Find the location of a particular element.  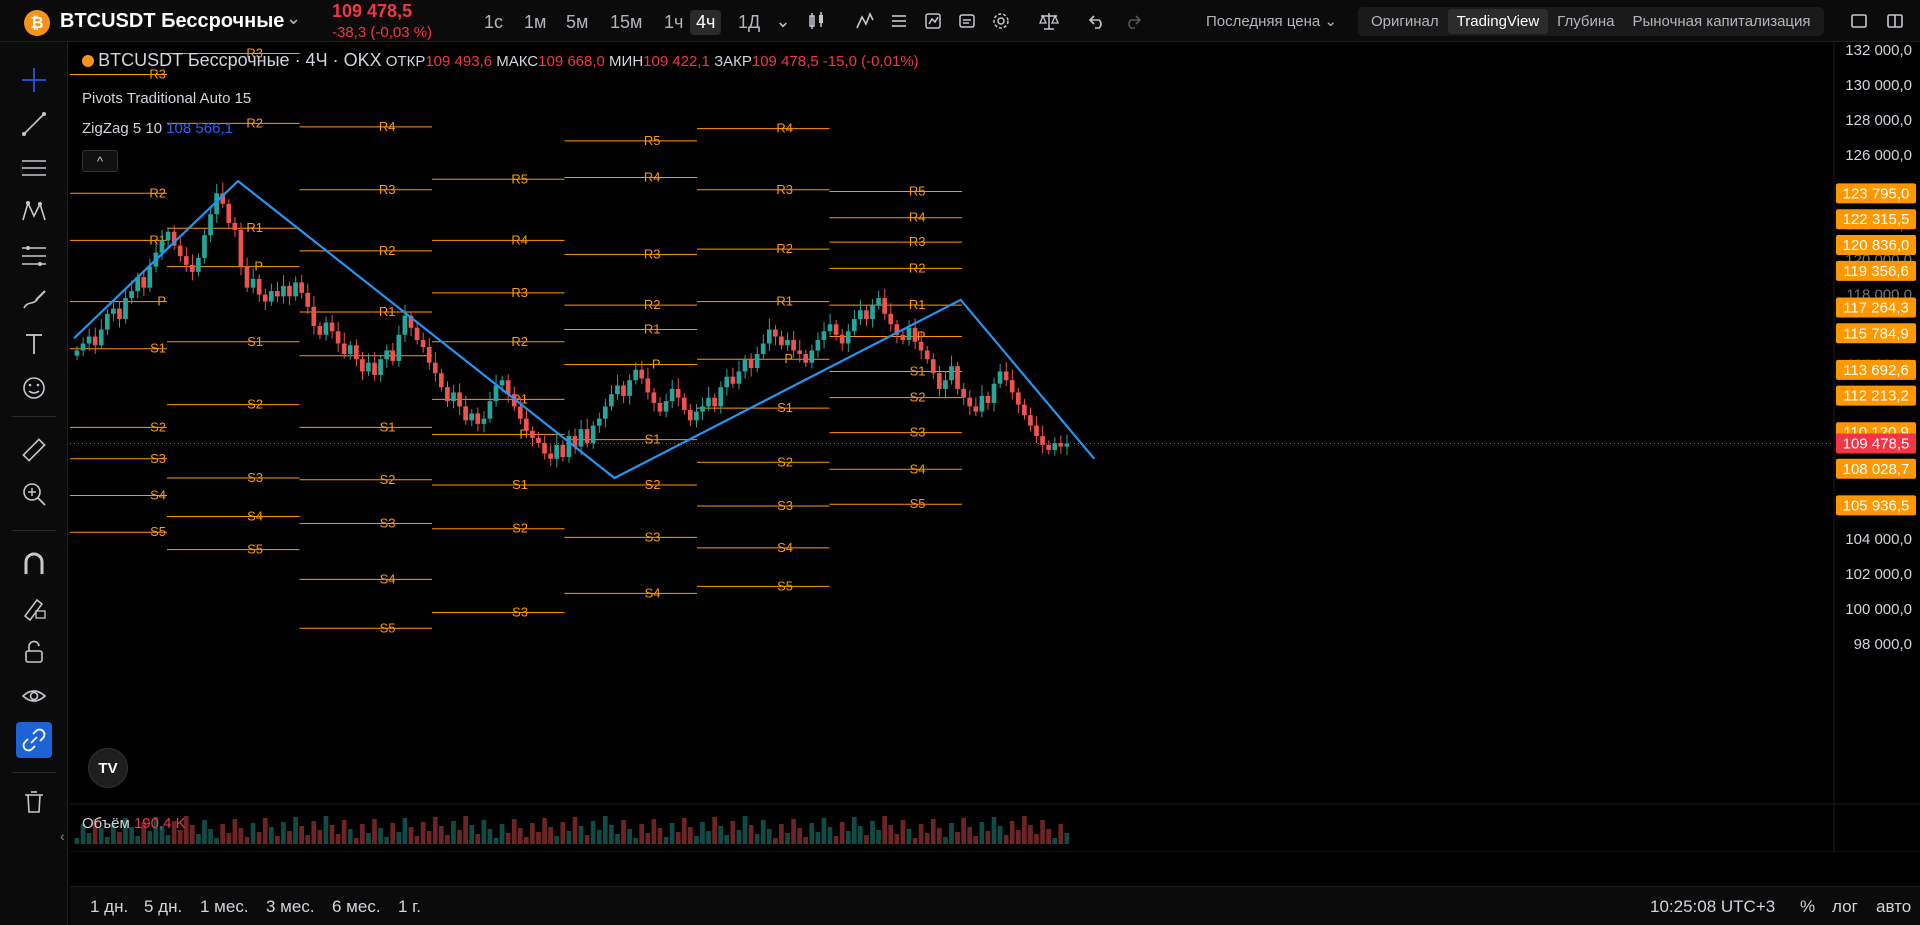

trend-line-icon is located at coordinates (34, 124).